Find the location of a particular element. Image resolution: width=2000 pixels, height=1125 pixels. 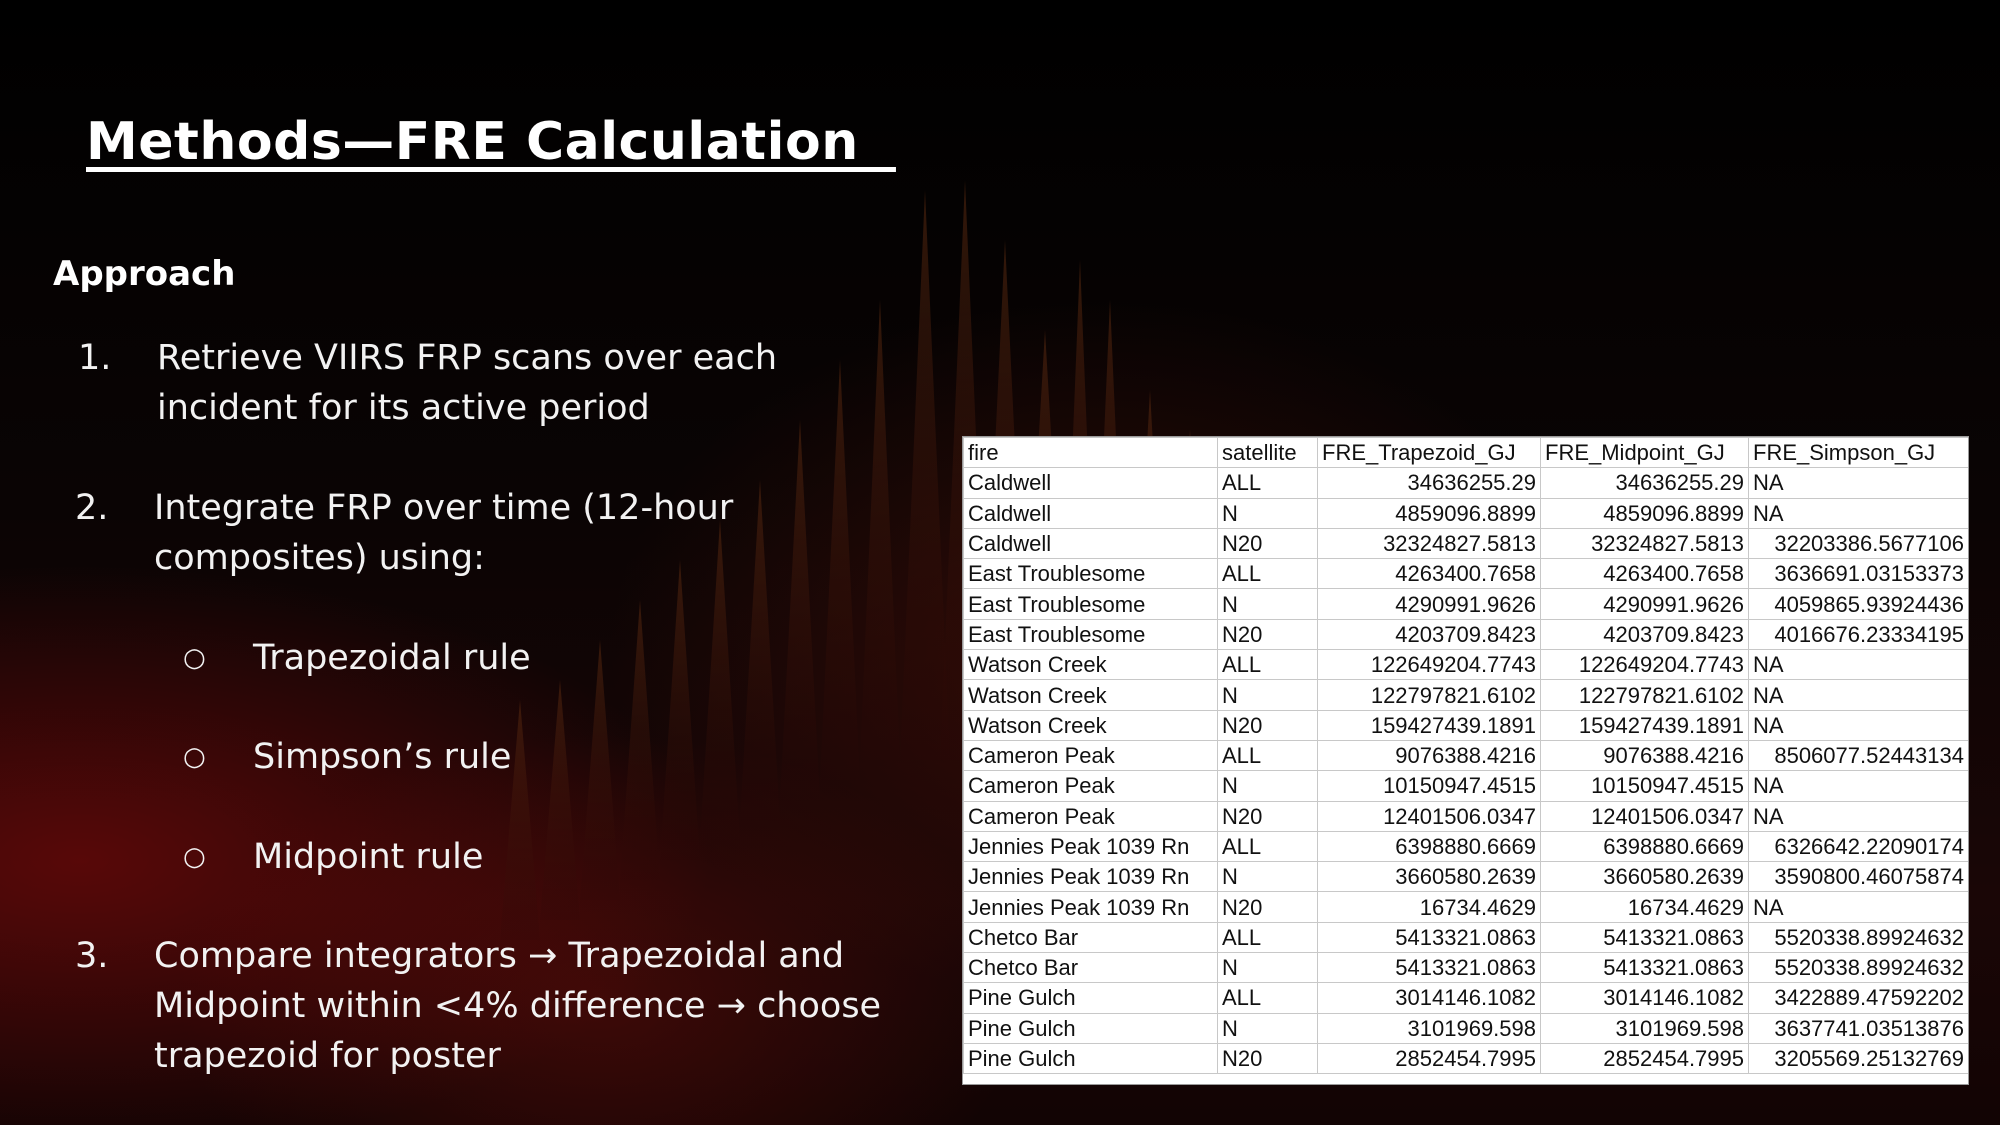

table-cell: 12401506.0347 is located at coordinates (1644, 816).